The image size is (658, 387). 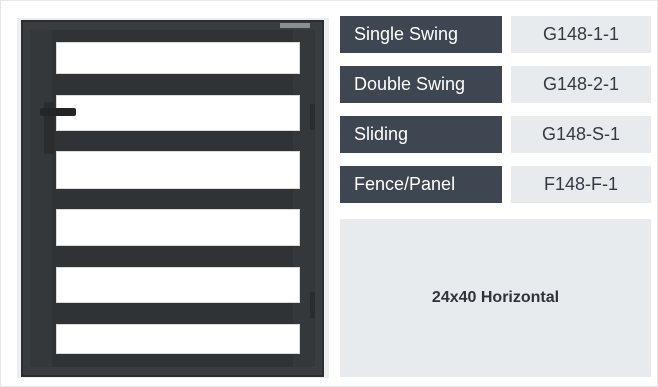 What do you see at coordinates (421, 34) in the screenshot?
I see `option-label-single-swing: Single Swing` at bounding box center [421, 34].